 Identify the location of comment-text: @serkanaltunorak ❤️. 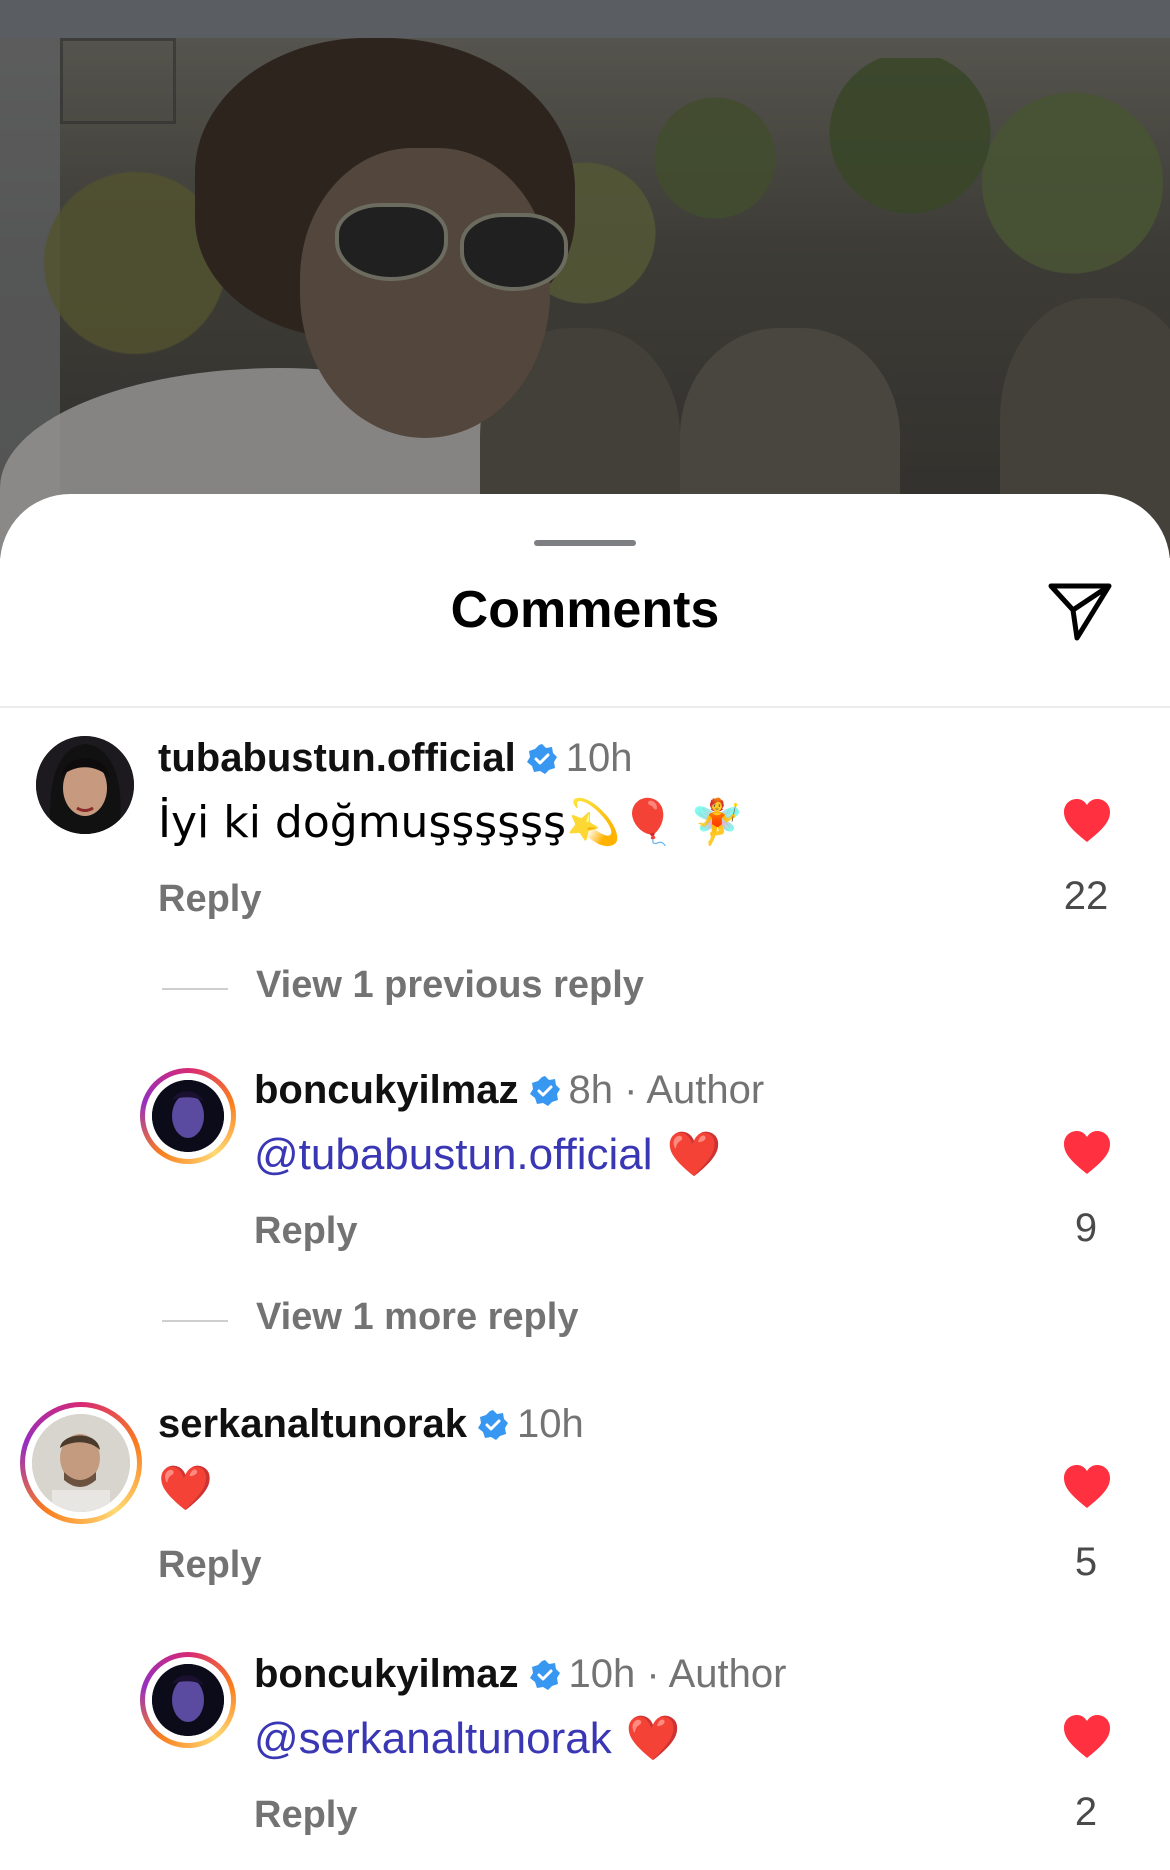
(467, 1738).